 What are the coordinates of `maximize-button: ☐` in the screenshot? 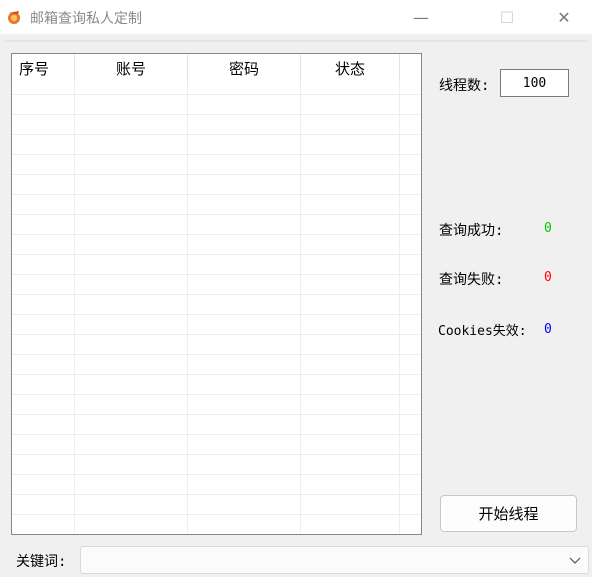 It's located at (507, 17).